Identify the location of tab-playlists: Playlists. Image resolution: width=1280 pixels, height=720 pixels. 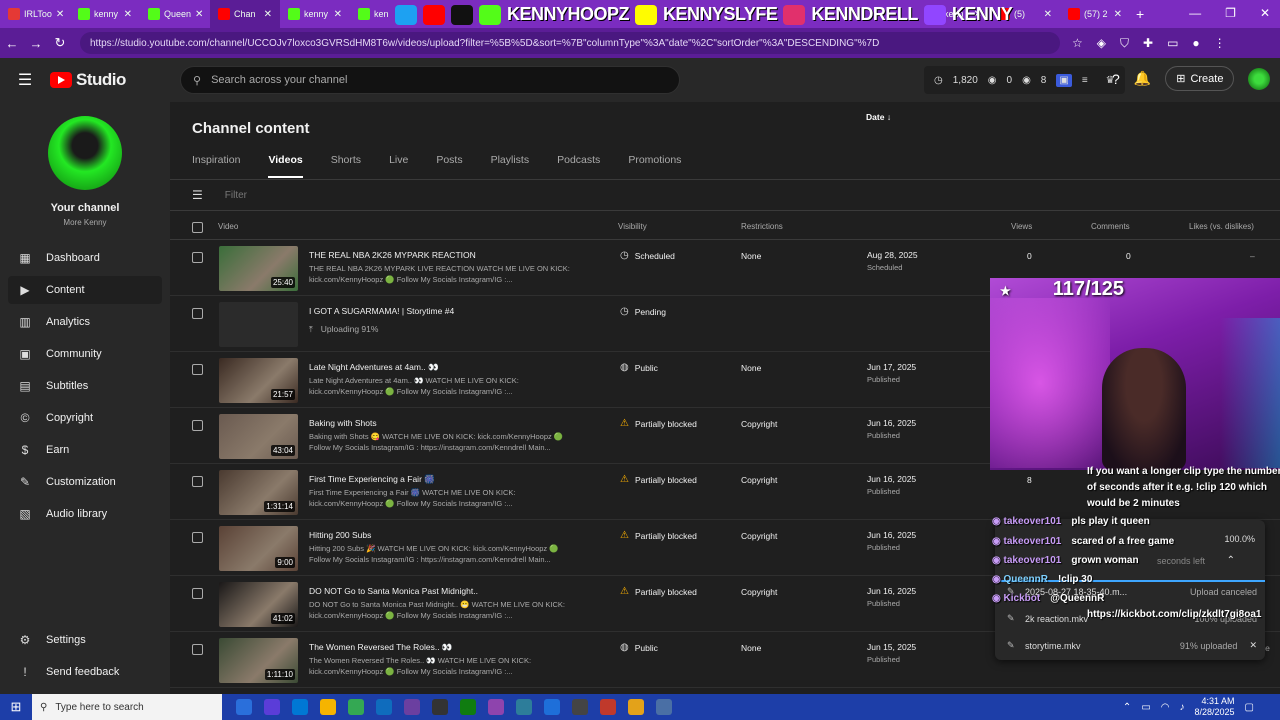
(510, 166).